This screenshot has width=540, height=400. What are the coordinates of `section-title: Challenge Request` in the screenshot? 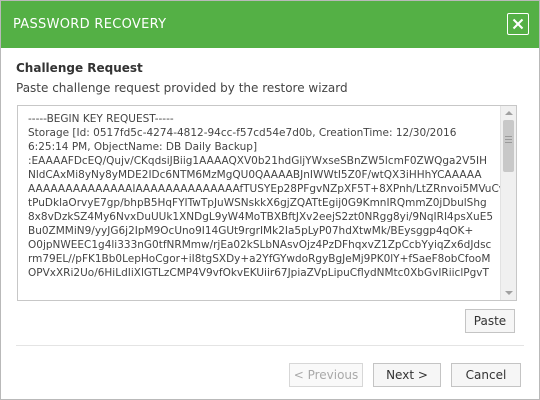 It's located at (79, 68).